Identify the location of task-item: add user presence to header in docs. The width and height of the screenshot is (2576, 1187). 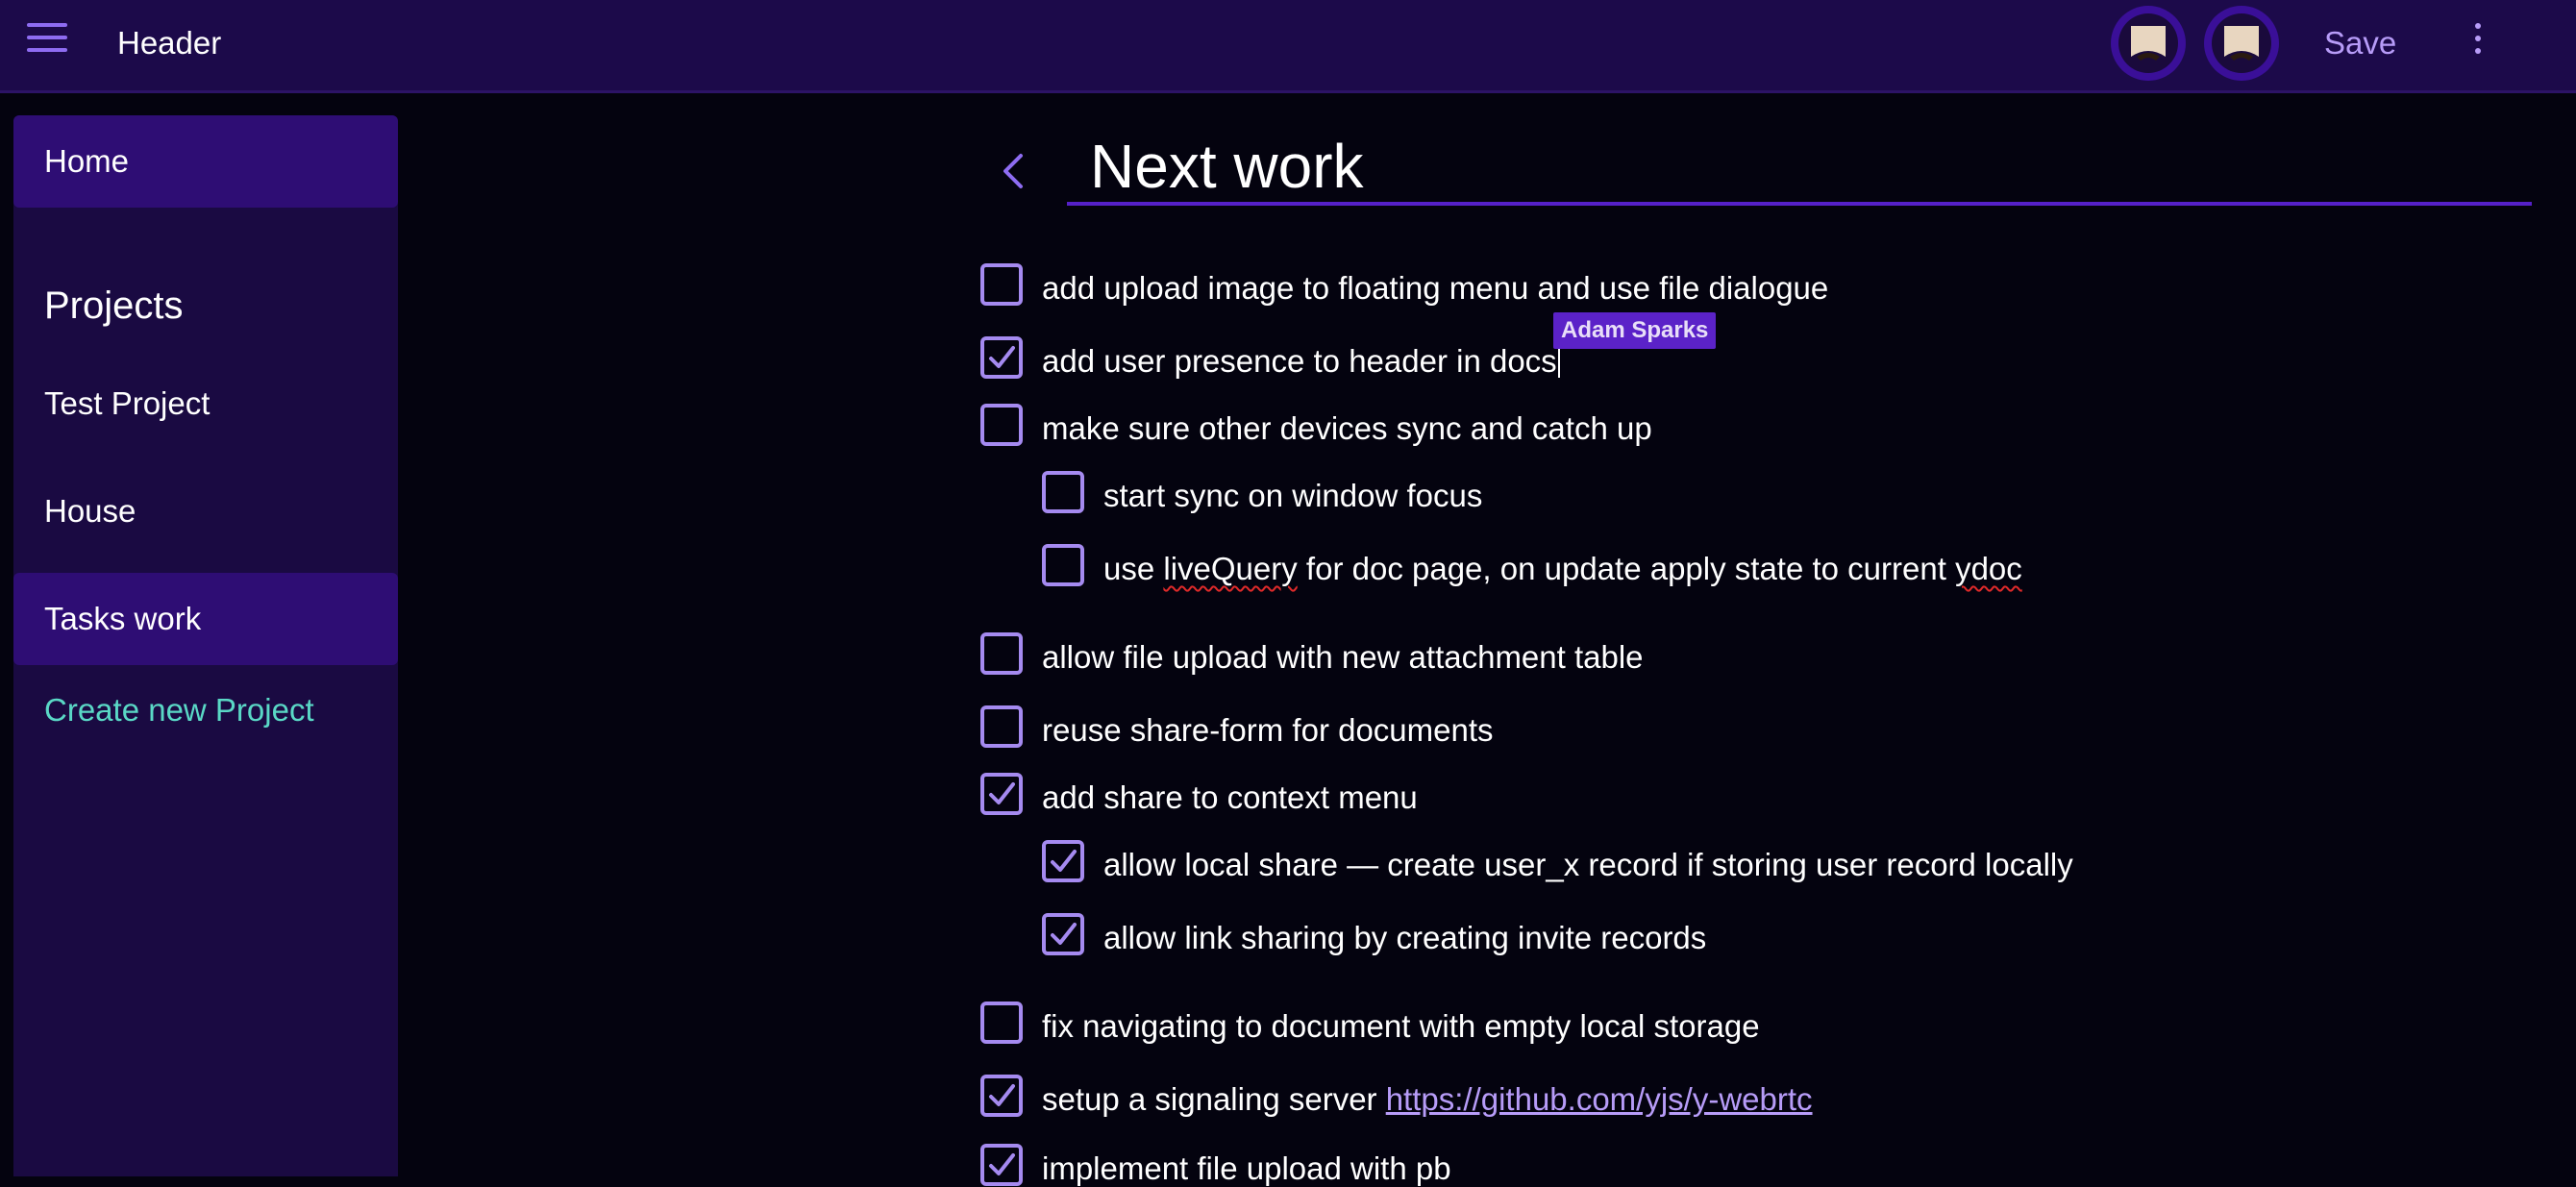
(1270, 357).